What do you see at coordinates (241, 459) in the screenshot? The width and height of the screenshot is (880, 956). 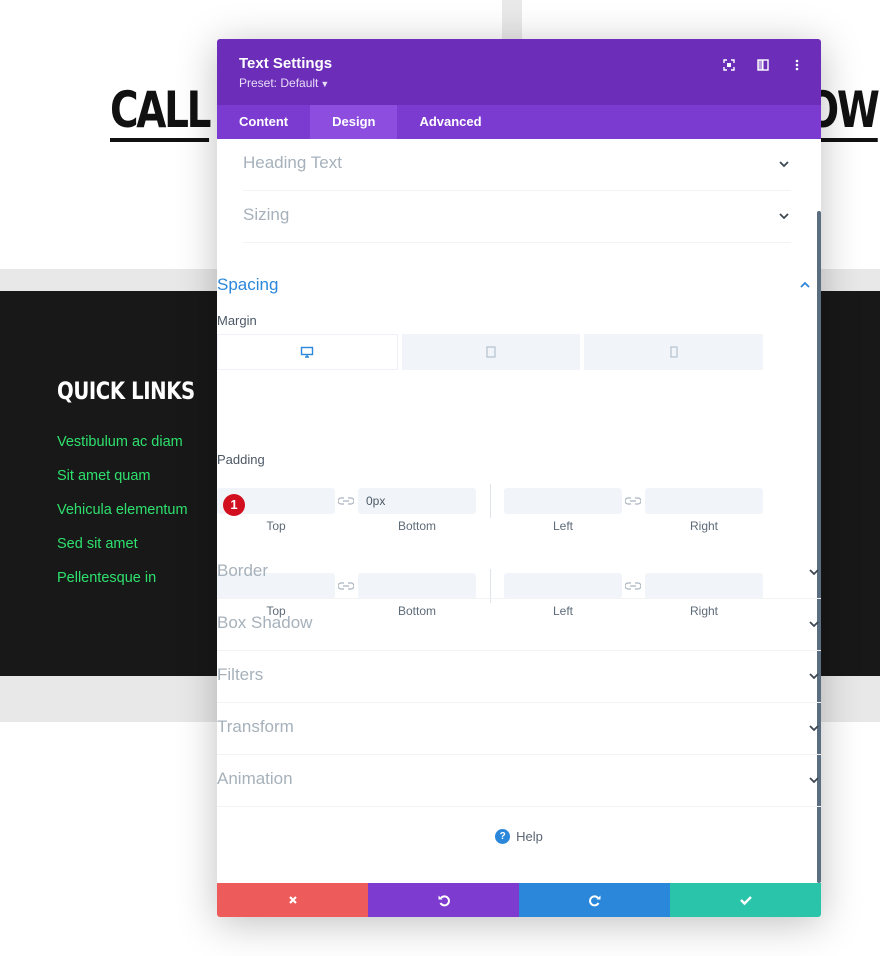 I see `padding-label: Padding` at bounding box center [241, 459].